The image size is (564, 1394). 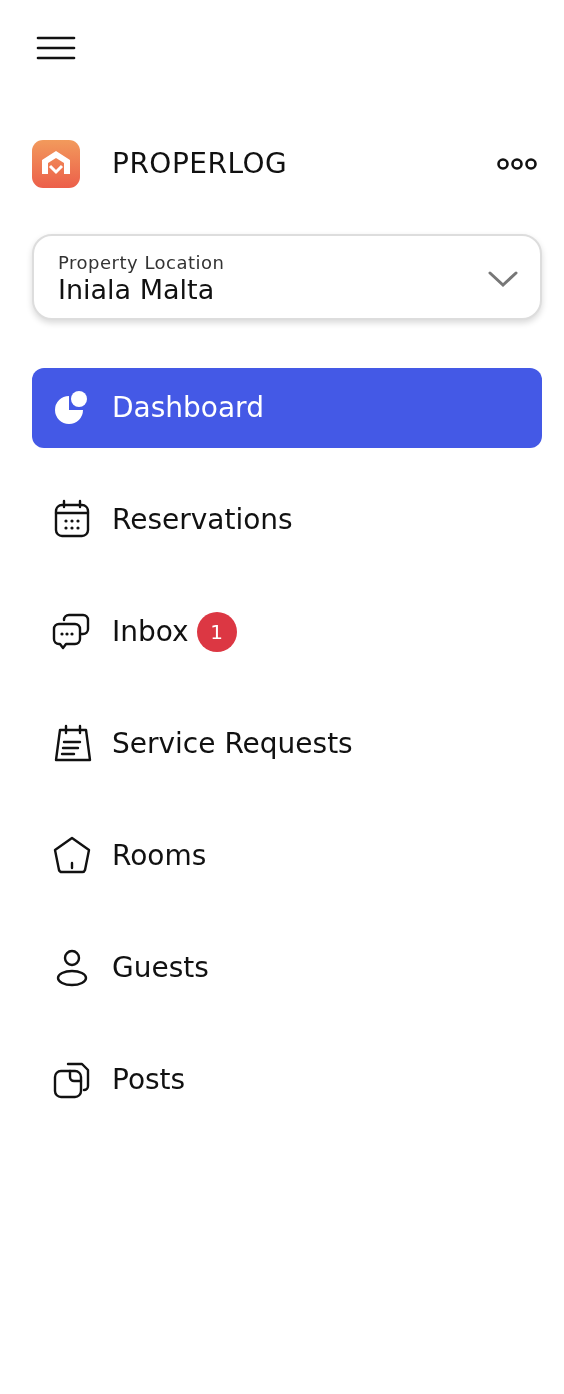 I want to click on brand-name: PROPERLOG, so click(x=200, y=164).